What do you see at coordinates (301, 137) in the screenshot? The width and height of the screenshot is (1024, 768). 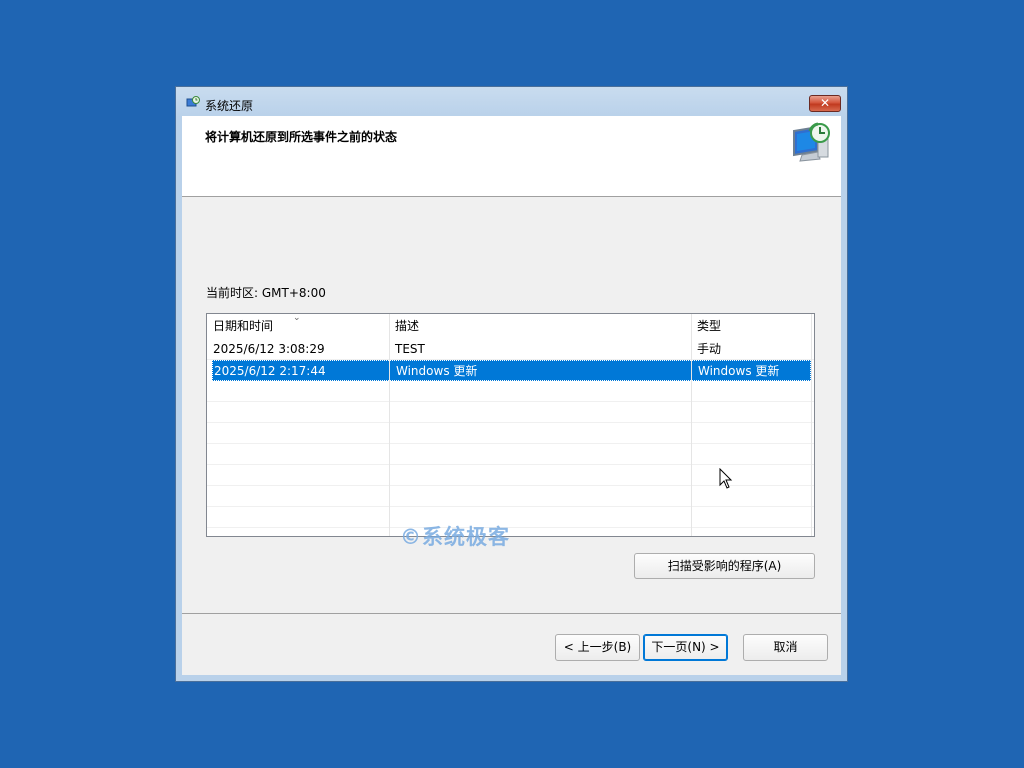 I see `page-title: 将计算机还原到所选事件之前的状态` at bounding box center [301, 137].